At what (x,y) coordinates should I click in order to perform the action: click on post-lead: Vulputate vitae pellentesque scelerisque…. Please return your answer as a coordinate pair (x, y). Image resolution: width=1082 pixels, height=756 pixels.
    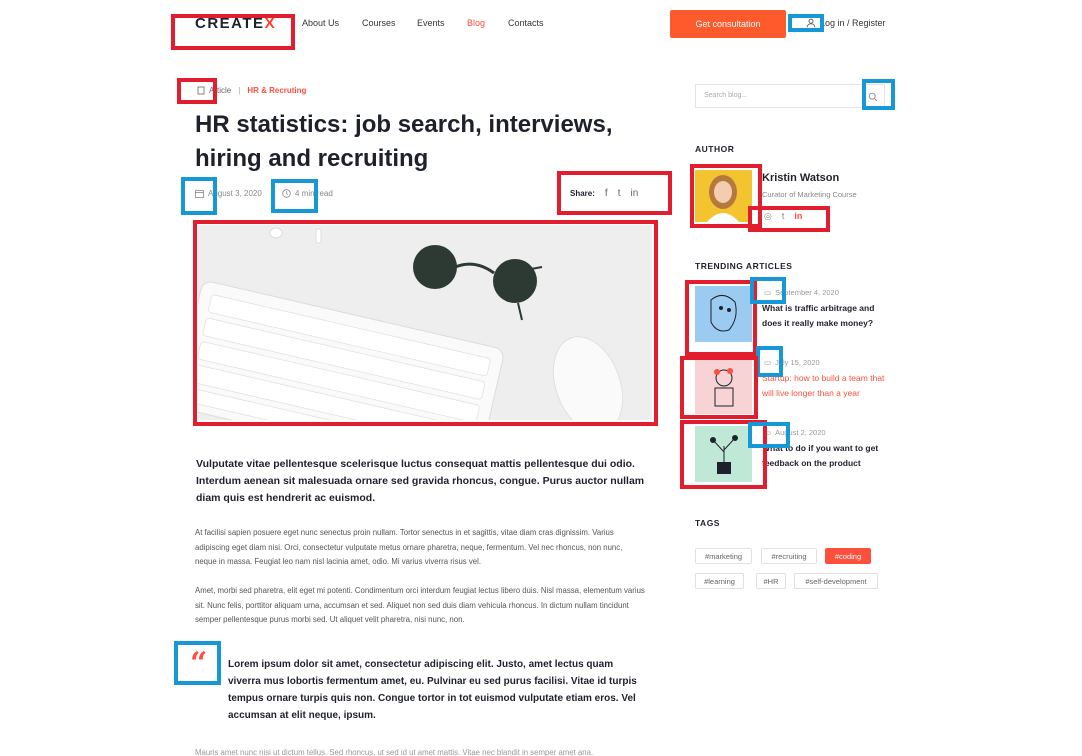
    Looking at the image, I should click on (420, 481).